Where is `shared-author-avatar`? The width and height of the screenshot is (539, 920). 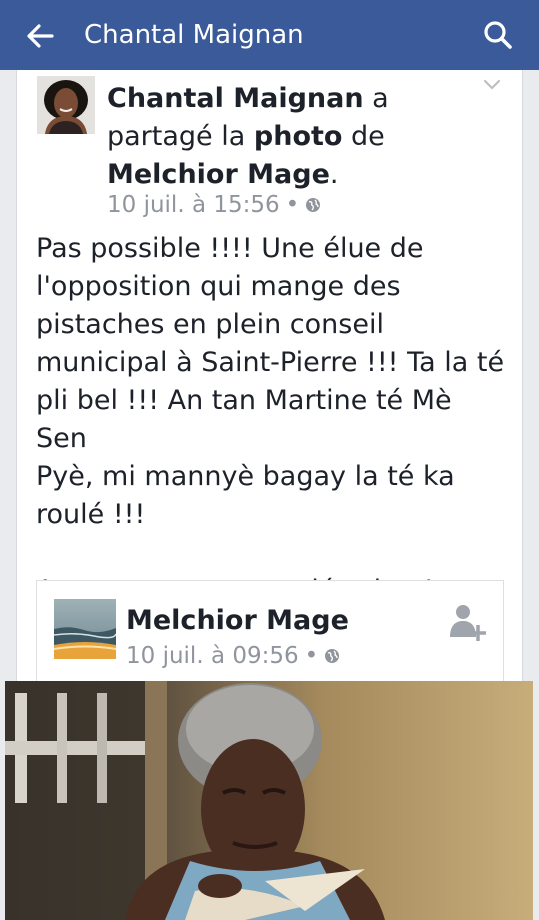
shared-author-avatar is located at coordinates (85, 629).